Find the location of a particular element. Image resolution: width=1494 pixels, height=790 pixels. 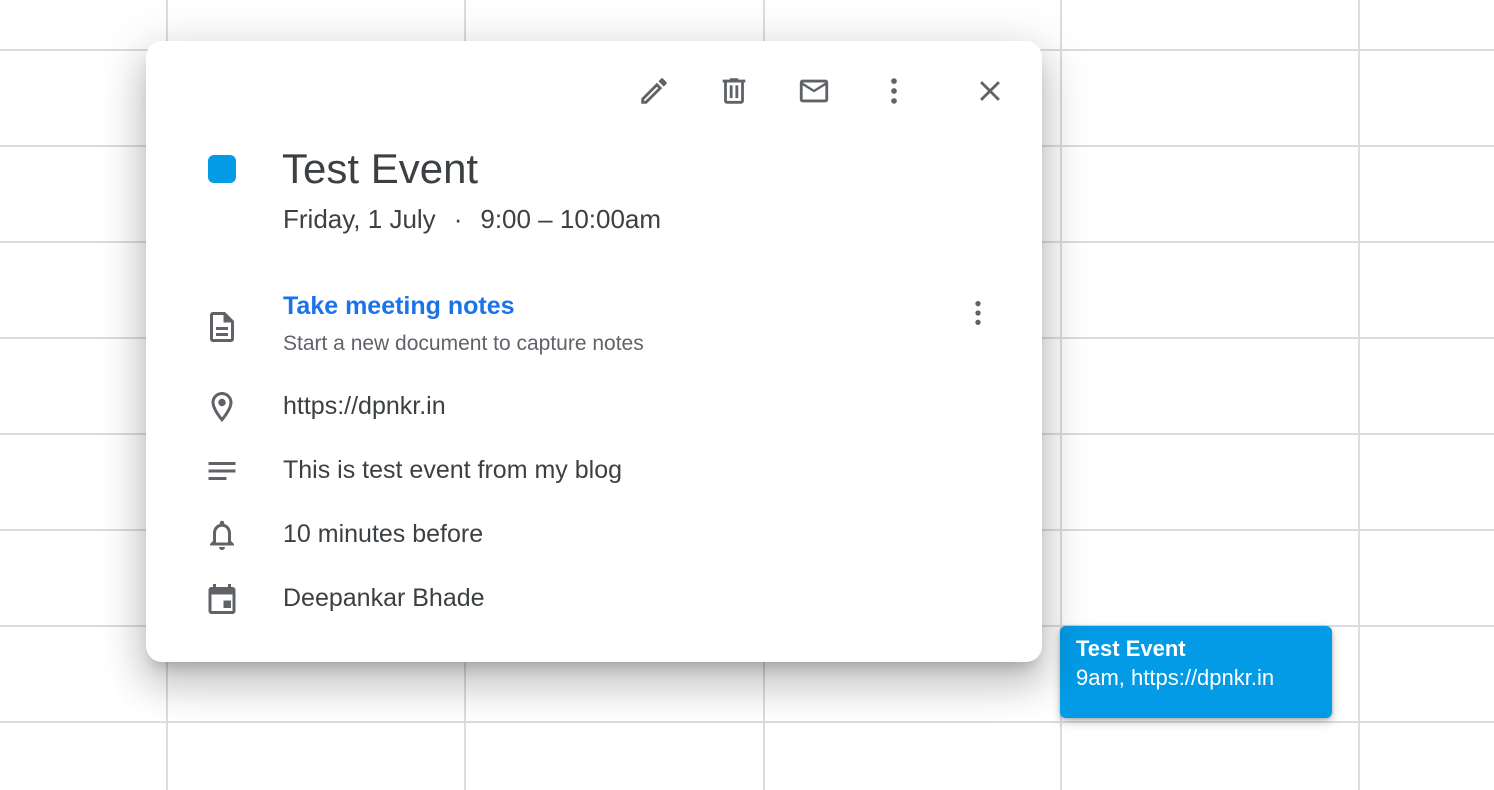

location-row-icon is located at coordinates (222, 407).